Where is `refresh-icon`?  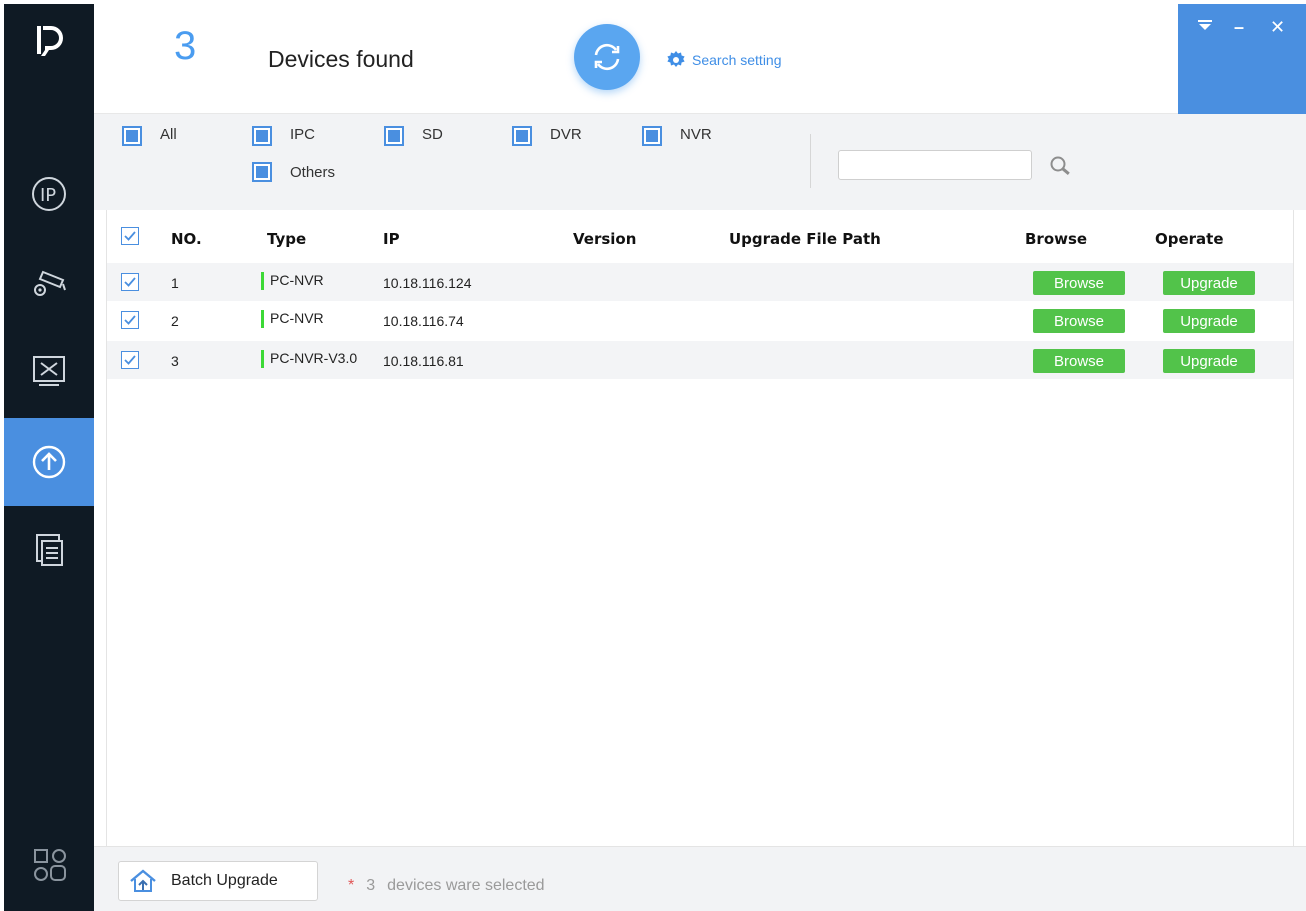 refresh-icon is located at coordinates (607, 57).